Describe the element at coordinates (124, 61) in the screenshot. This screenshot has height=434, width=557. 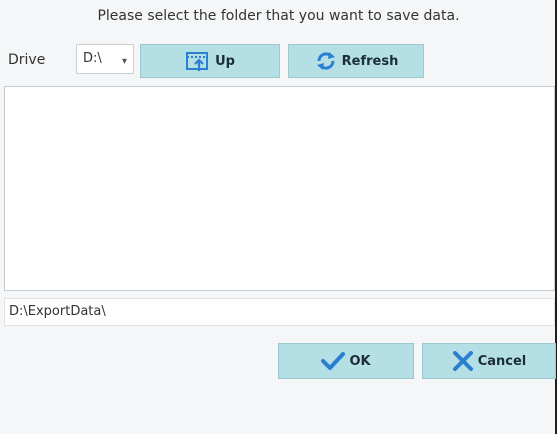
I see `chevron-down-icon: ▾` at that location.